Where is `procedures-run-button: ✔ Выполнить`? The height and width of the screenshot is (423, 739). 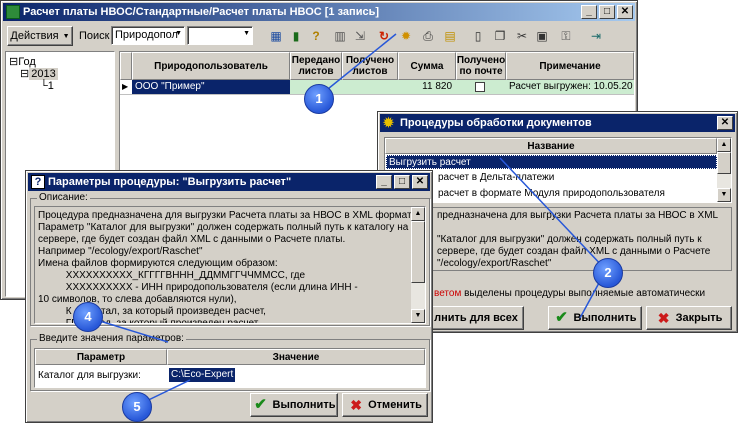 procedures-run-button: ✔ Выполнить is located at coordinates (595, 318).